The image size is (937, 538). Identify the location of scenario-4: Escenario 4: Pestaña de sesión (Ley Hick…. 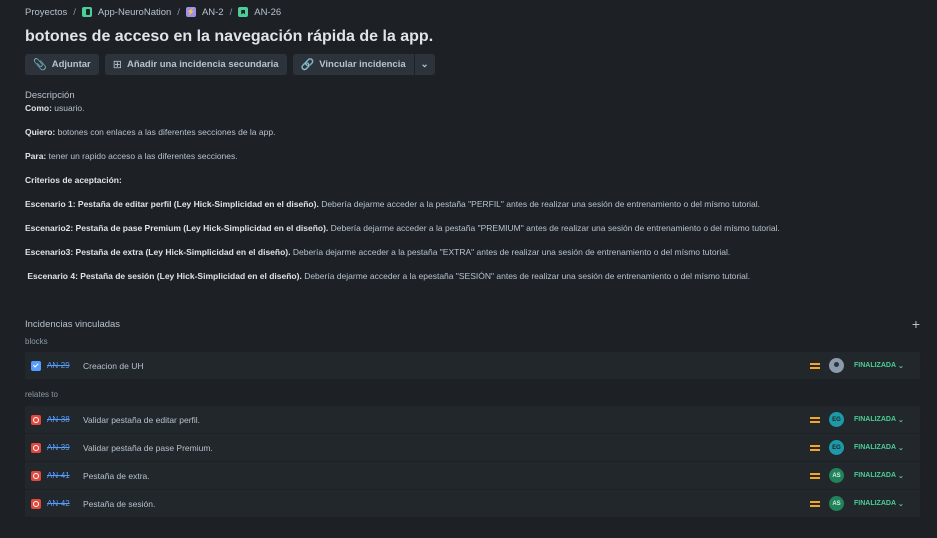
(470, 276).